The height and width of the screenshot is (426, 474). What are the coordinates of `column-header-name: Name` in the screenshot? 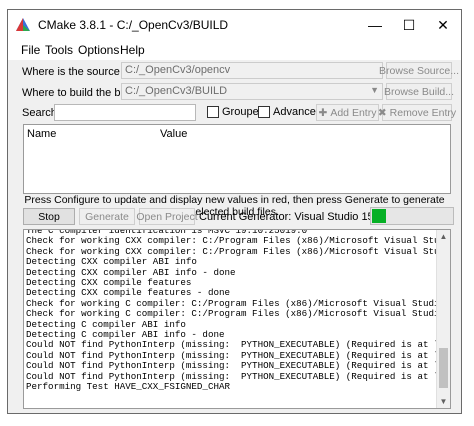 It's located at (41, 134).